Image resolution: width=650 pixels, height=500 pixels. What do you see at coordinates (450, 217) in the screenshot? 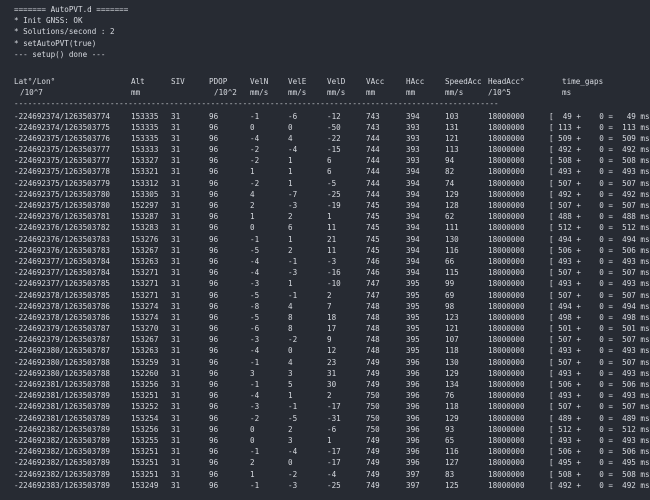
I see `cell-speedacc: 62` at bounding box center [450, 217].